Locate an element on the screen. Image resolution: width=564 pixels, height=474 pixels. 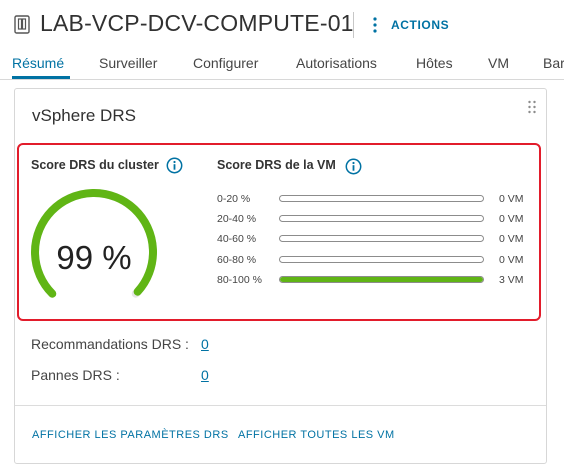
faults-link: 0 is located at coordinates (205, 375).